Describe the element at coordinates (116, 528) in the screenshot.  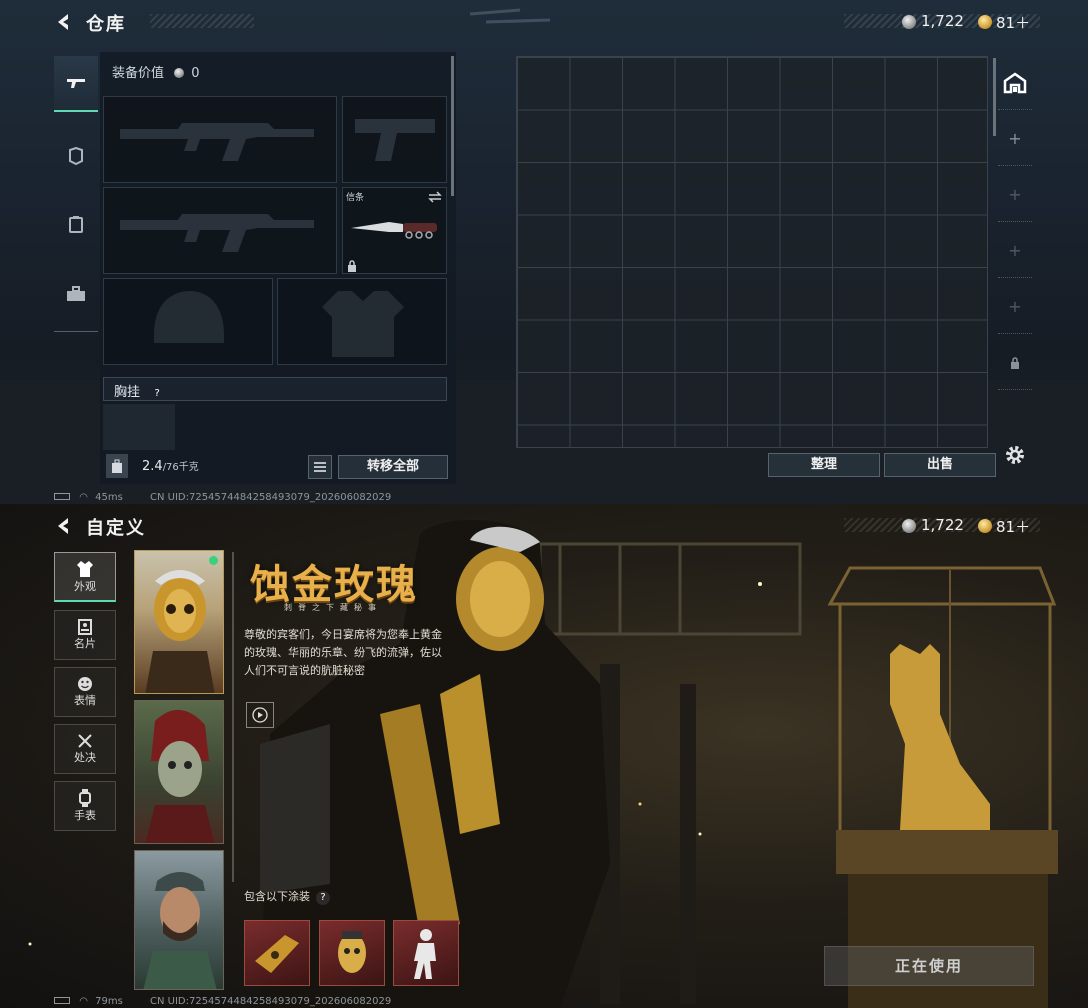
I see `page-title: 自定义` at that location.